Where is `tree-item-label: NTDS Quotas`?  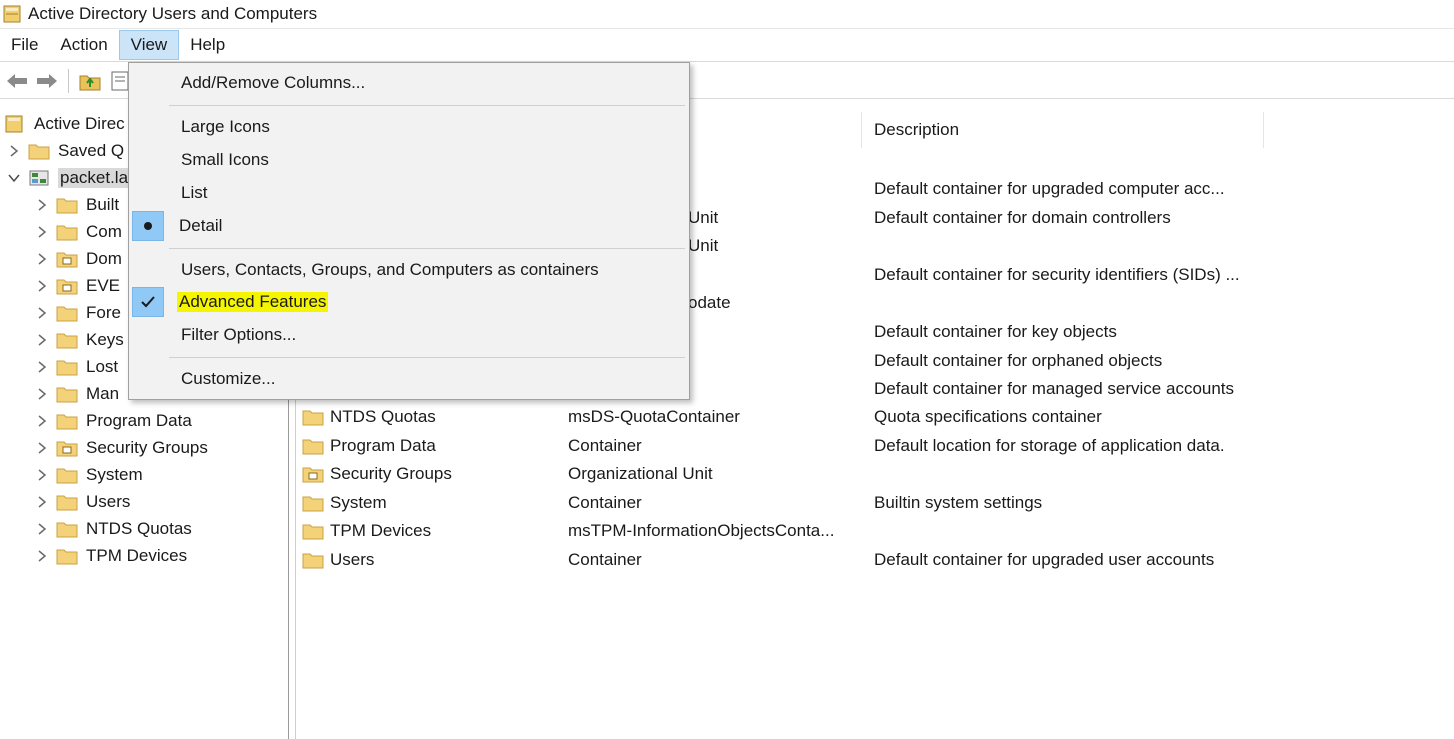
tree-item-label: NTDS Quotas is located at coordinates (139, 528).